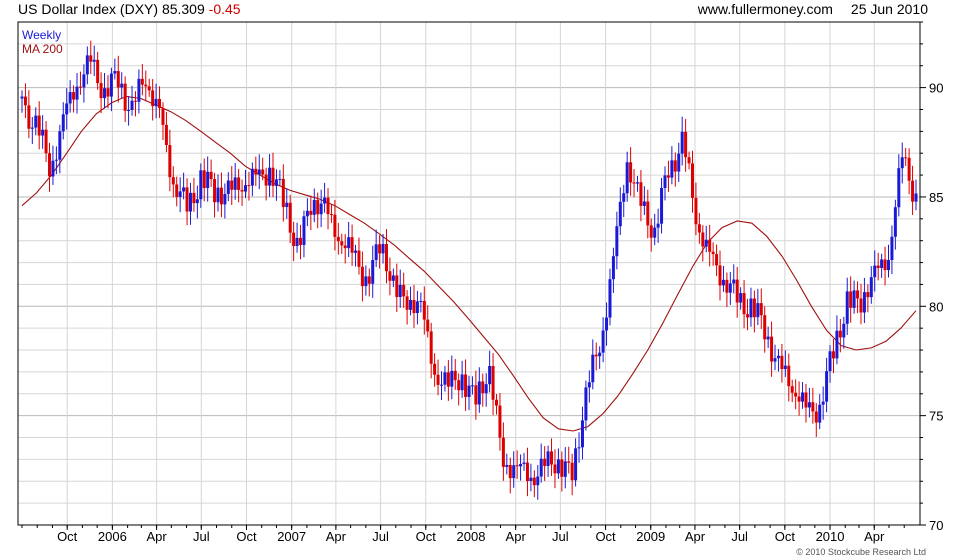 The height and width of the screenshot is (560, 980). What do you see at coordinates (471, 536) in the screenshot?
I see `x-tick-label: 2008` at bounding box center [471, 536].